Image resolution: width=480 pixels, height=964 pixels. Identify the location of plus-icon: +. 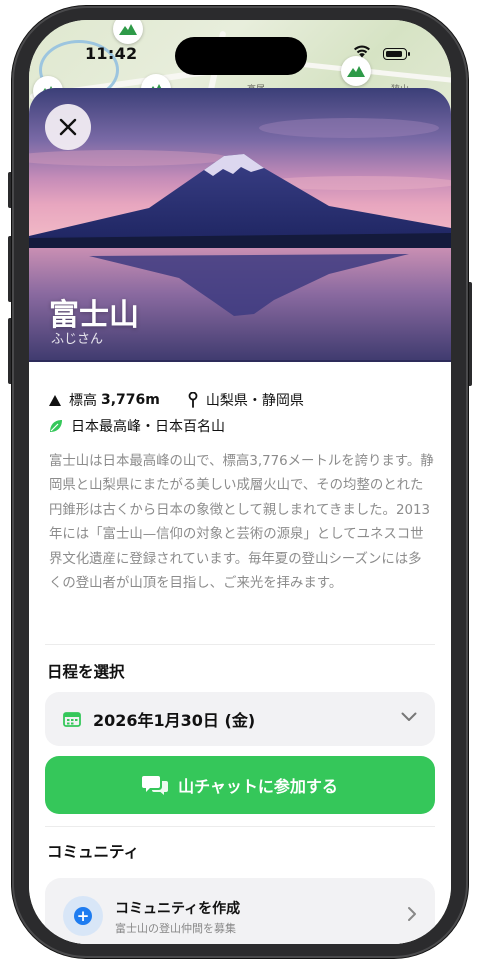
(83, 916).